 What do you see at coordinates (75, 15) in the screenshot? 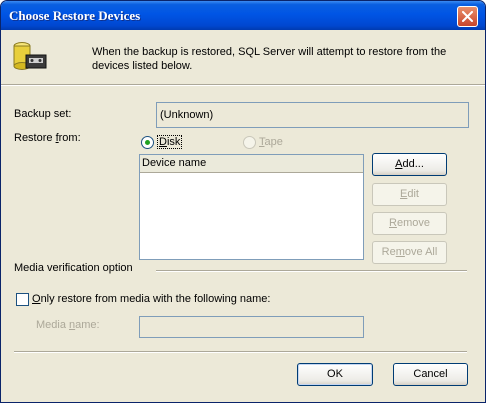
I see `window-title: Choose Restore Devices` at bounding box center [75, 15].